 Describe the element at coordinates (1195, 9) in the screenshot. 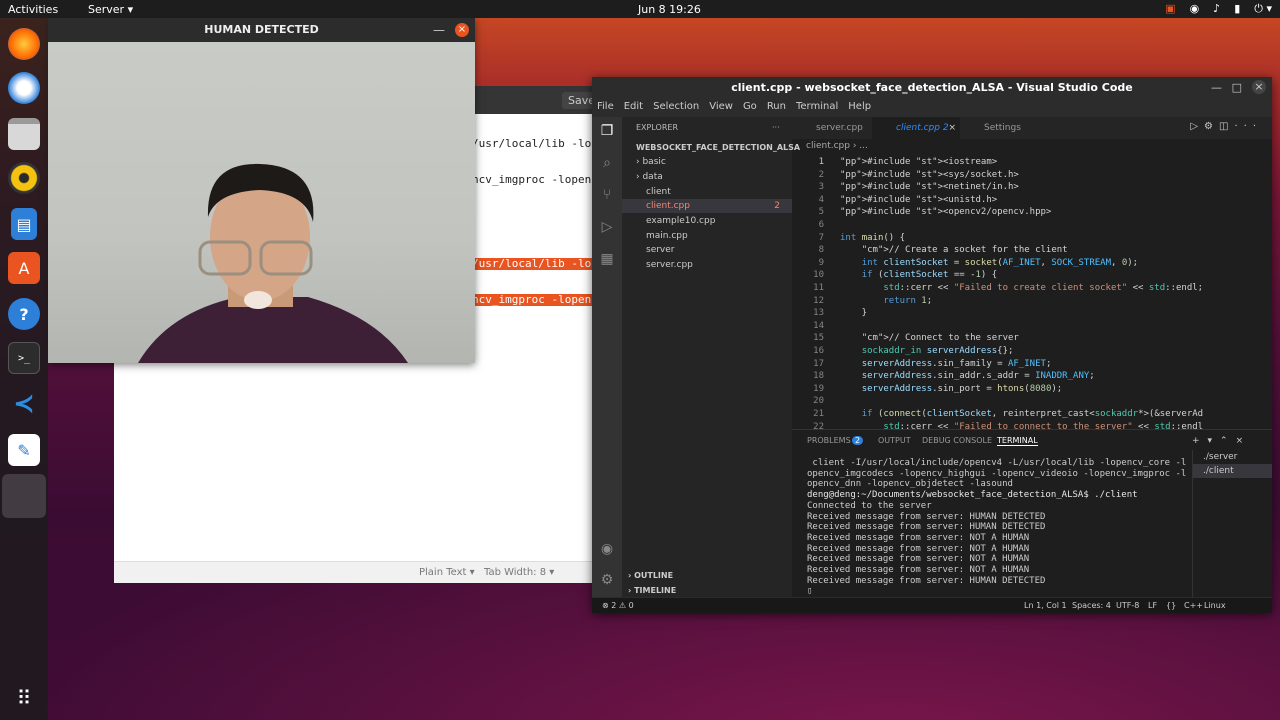

I see `wifi-icon: ◉` at that location.